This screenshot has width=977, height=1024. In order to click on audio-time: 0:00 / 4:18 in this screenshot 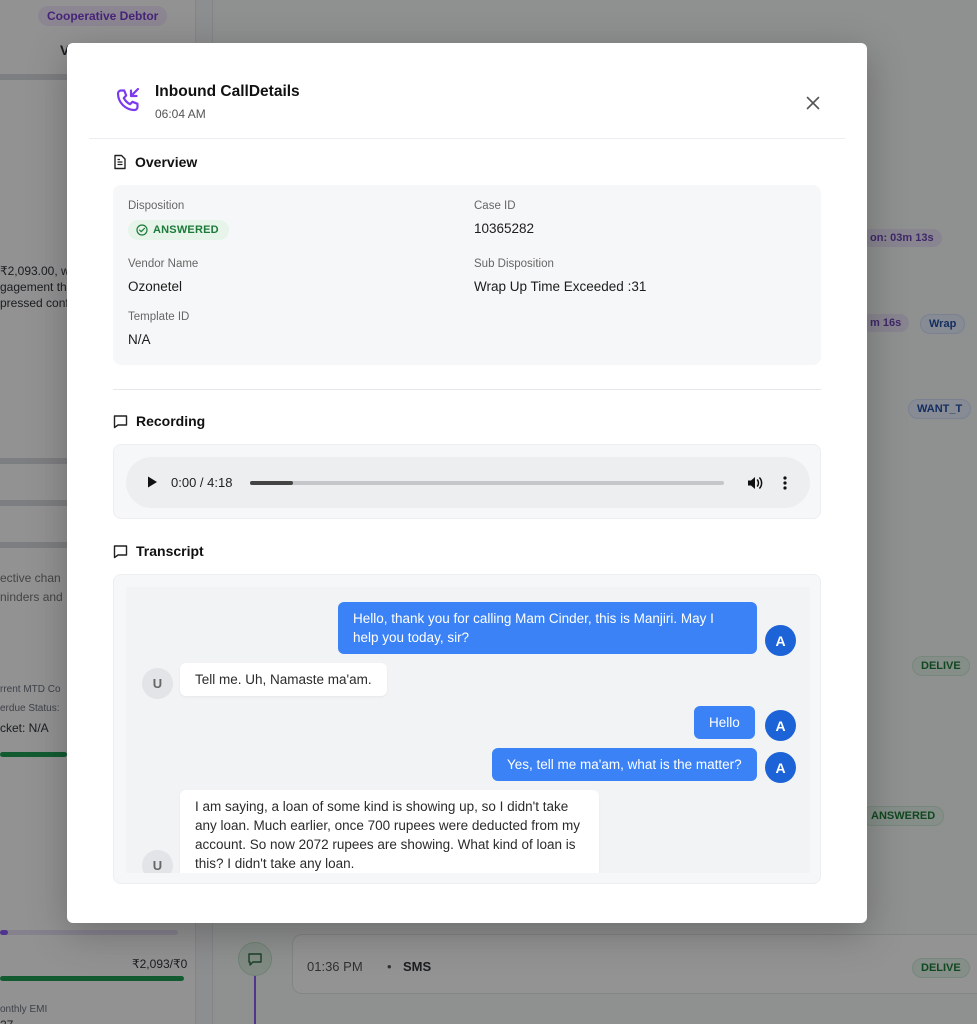, I will do `click(202, 482)`.